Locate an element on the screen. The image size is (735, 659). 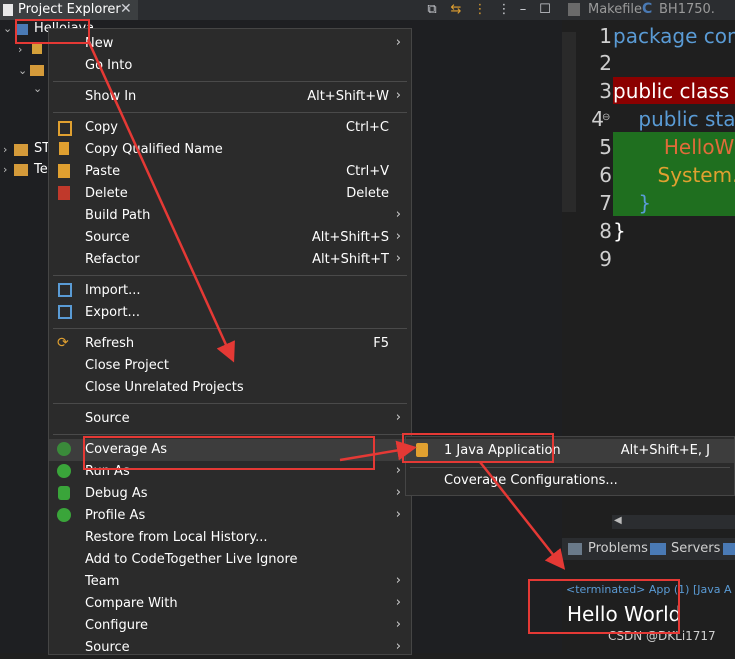
arrow-to-console is located at coordinates (522, 515).